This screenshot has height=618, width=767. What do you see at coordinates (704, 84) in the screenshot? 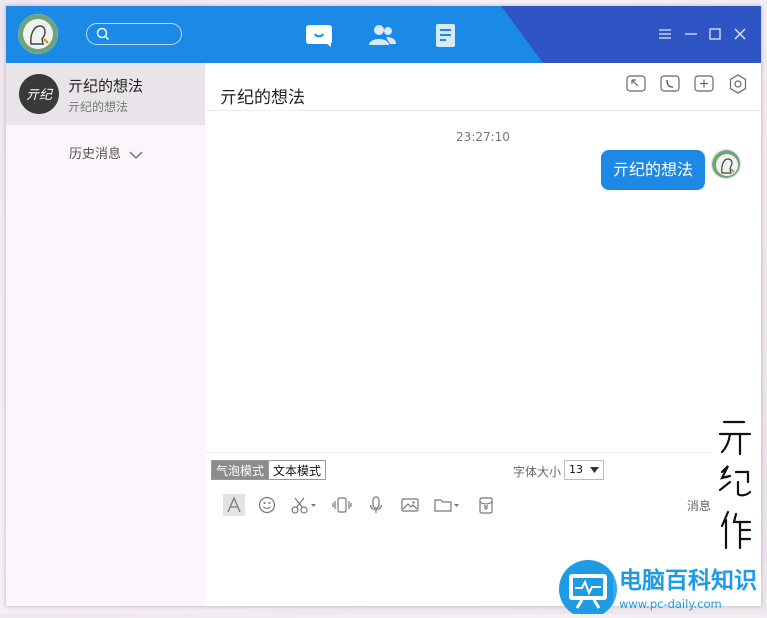
I see `add-member-icon` at bounding box center [704, 84].